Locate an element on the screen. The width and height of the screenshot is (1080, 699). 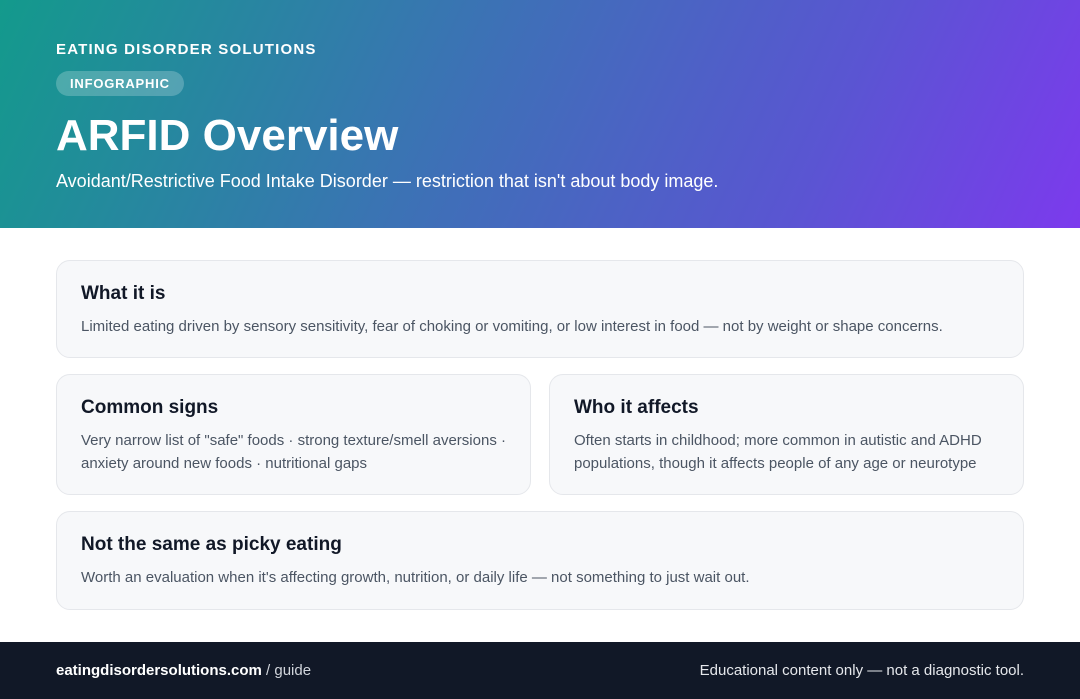
card-title: Common signs is located at coordinates (150, 407).